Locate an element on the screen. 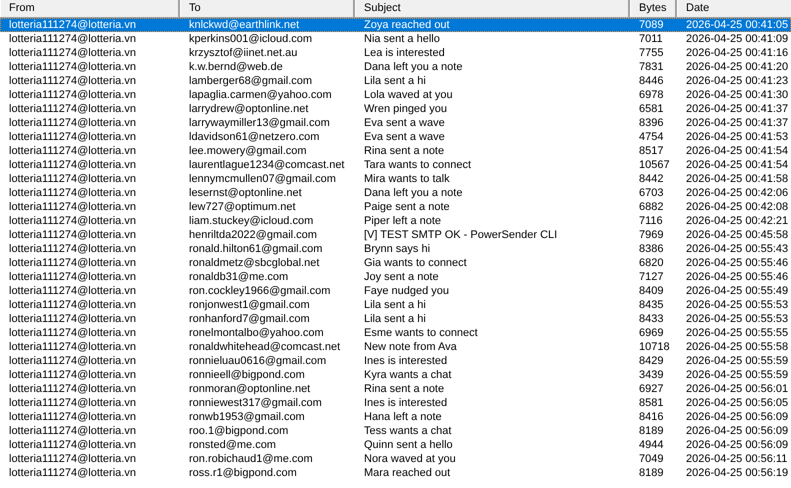  message-row: lotteria111274@lotteria.vn roo.1@bigpond.com Tess wants a chat 8189 2026-04-25 00:56:09 is located at coordinates (395, 431).